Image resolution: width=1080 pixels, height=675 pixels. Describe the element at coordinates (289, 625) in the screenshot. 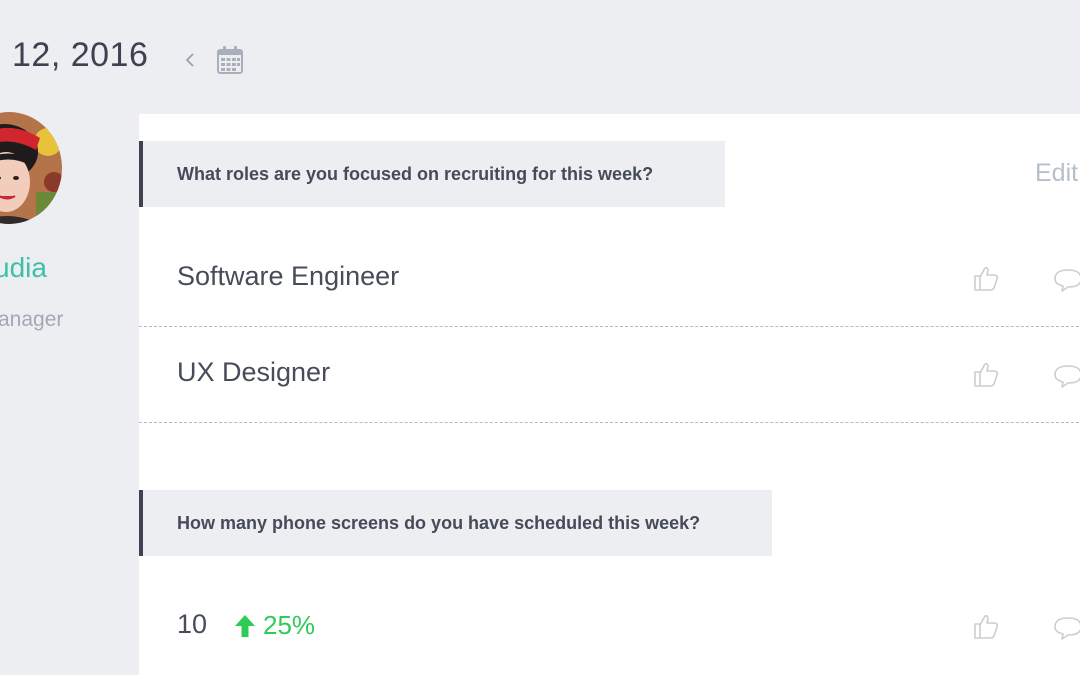

I see `trend-percent: 25%` at that location.